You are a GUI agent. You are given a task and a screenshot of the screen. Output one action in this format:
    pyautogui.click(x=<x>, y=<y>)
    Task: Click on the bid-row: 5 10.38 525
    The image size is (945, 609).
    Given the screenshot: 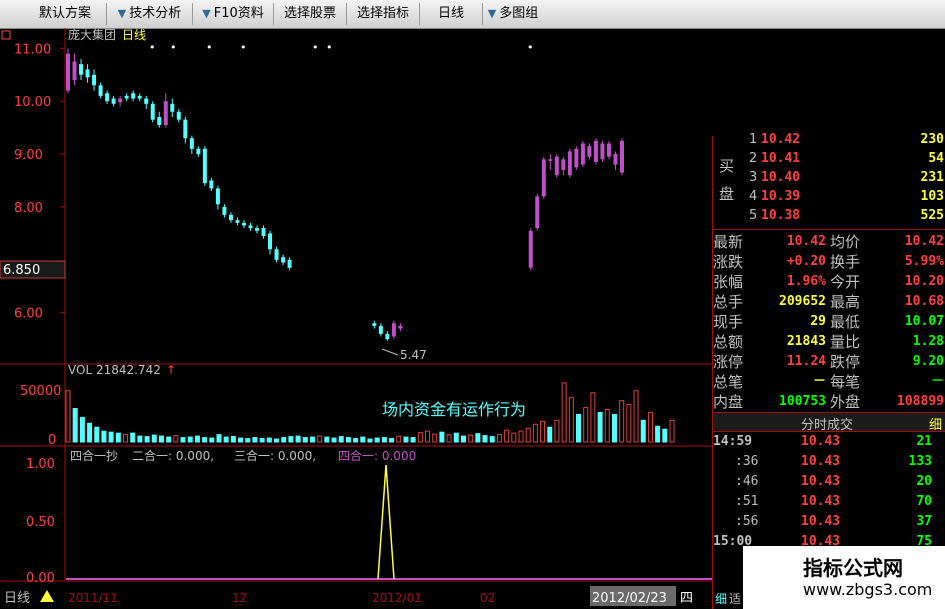 What is the action you would take?
    pyautogui.click(x=829, y=216)
    